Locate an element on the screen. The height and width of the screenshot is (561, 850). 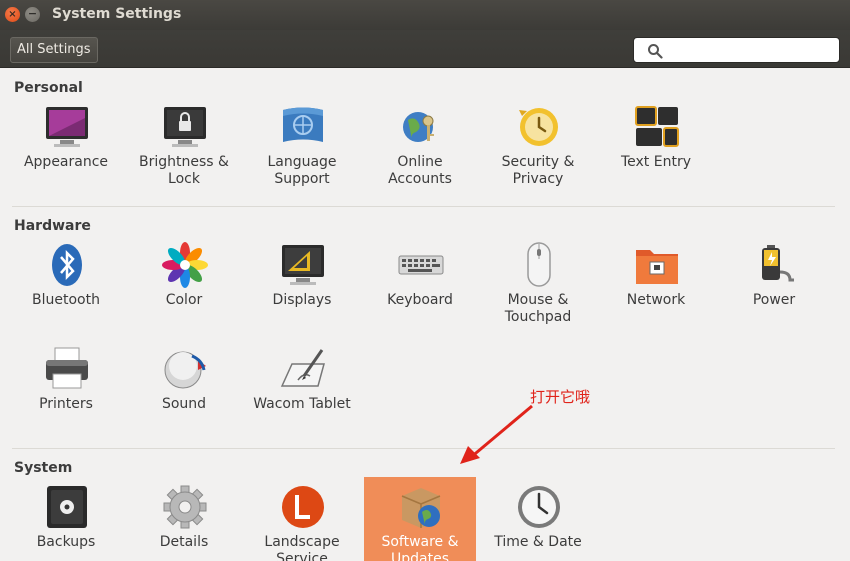
section-title-hardware: Hardware is located at coordinates (52, 226).